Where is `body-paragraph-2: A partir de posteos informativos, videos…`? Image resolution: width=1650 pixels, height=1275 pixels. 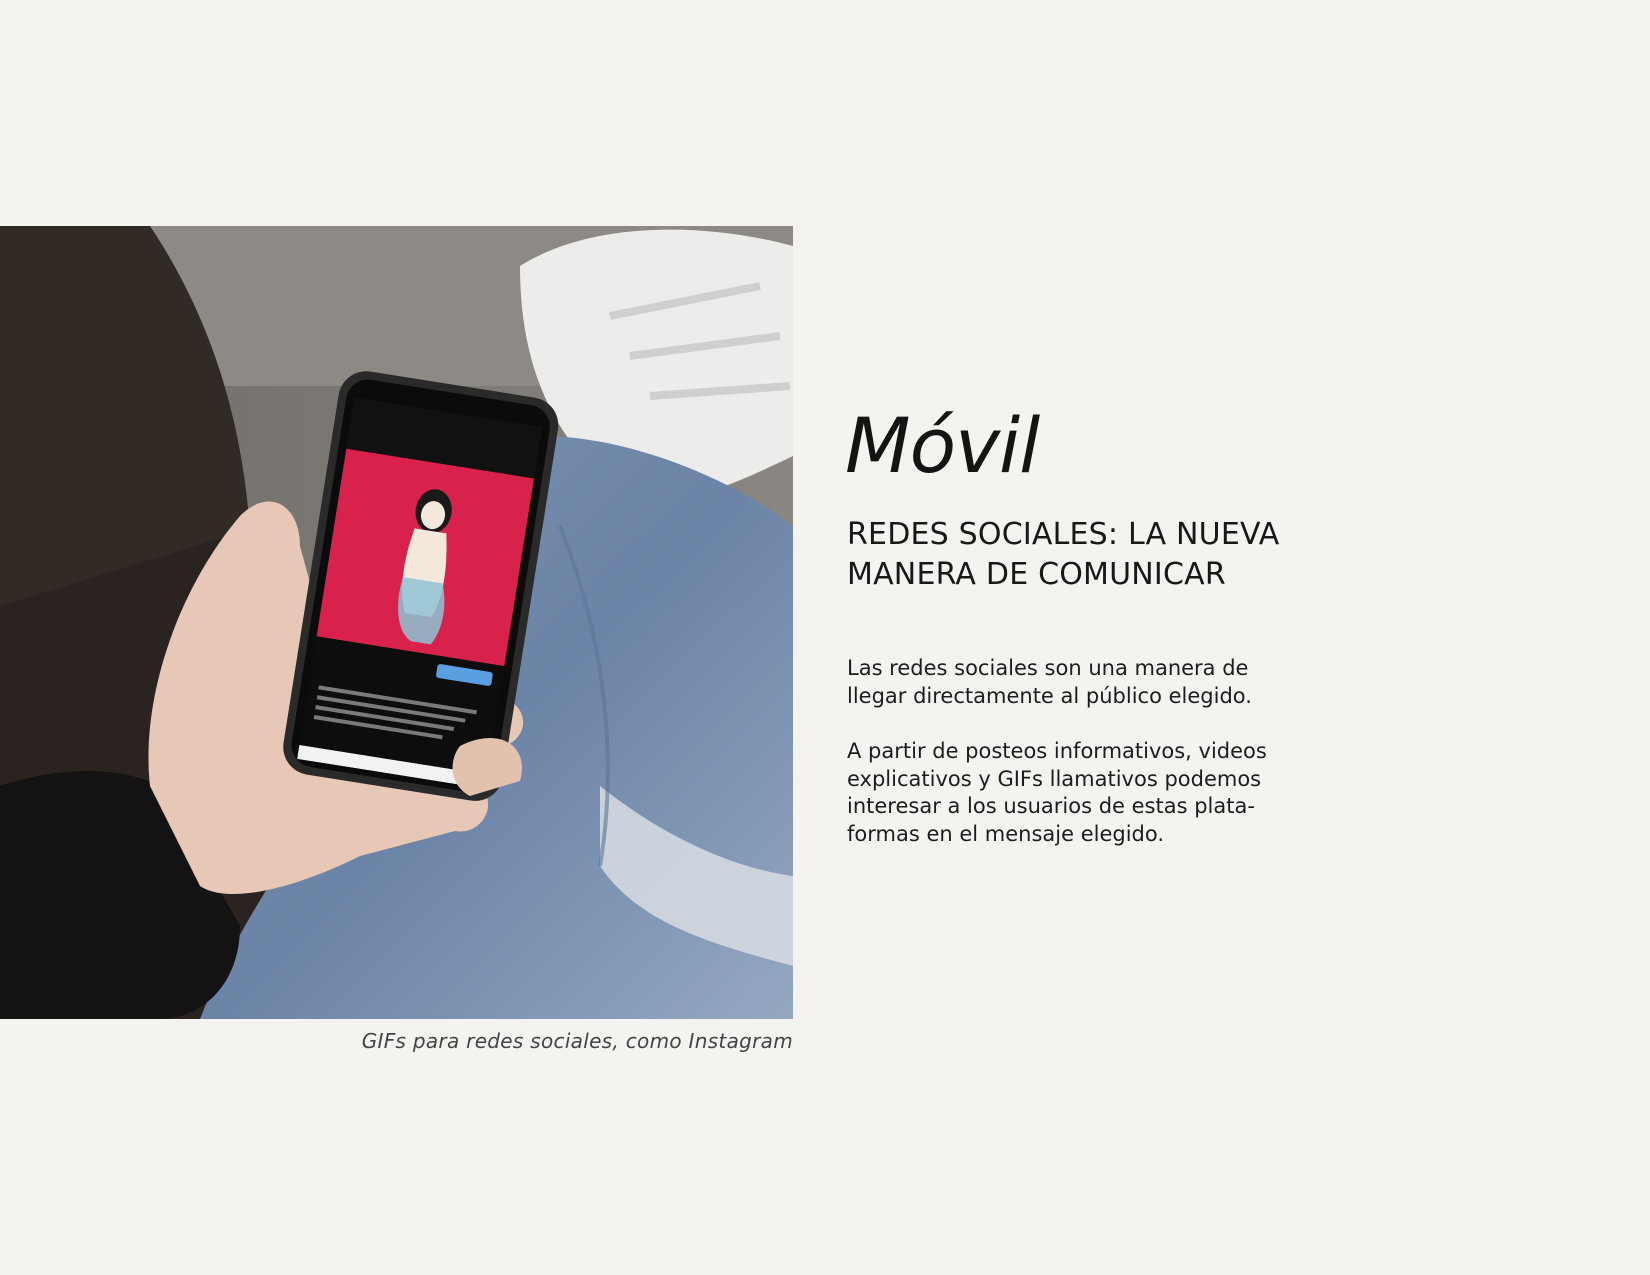
body-paragraph-2: A partir de posteos informativos, videos… is located at coordinates (1057, 792).